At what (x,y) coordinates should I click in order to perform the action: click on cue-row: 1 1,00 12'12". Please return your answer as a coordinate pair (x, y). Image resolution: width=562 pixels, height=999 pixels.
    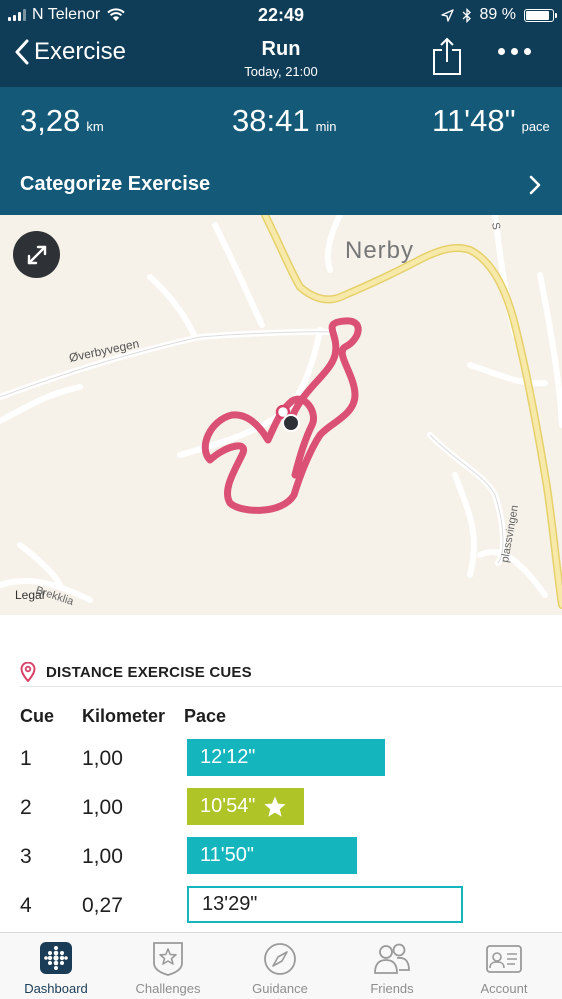
    Looking at the image, I should click on (281, 759).